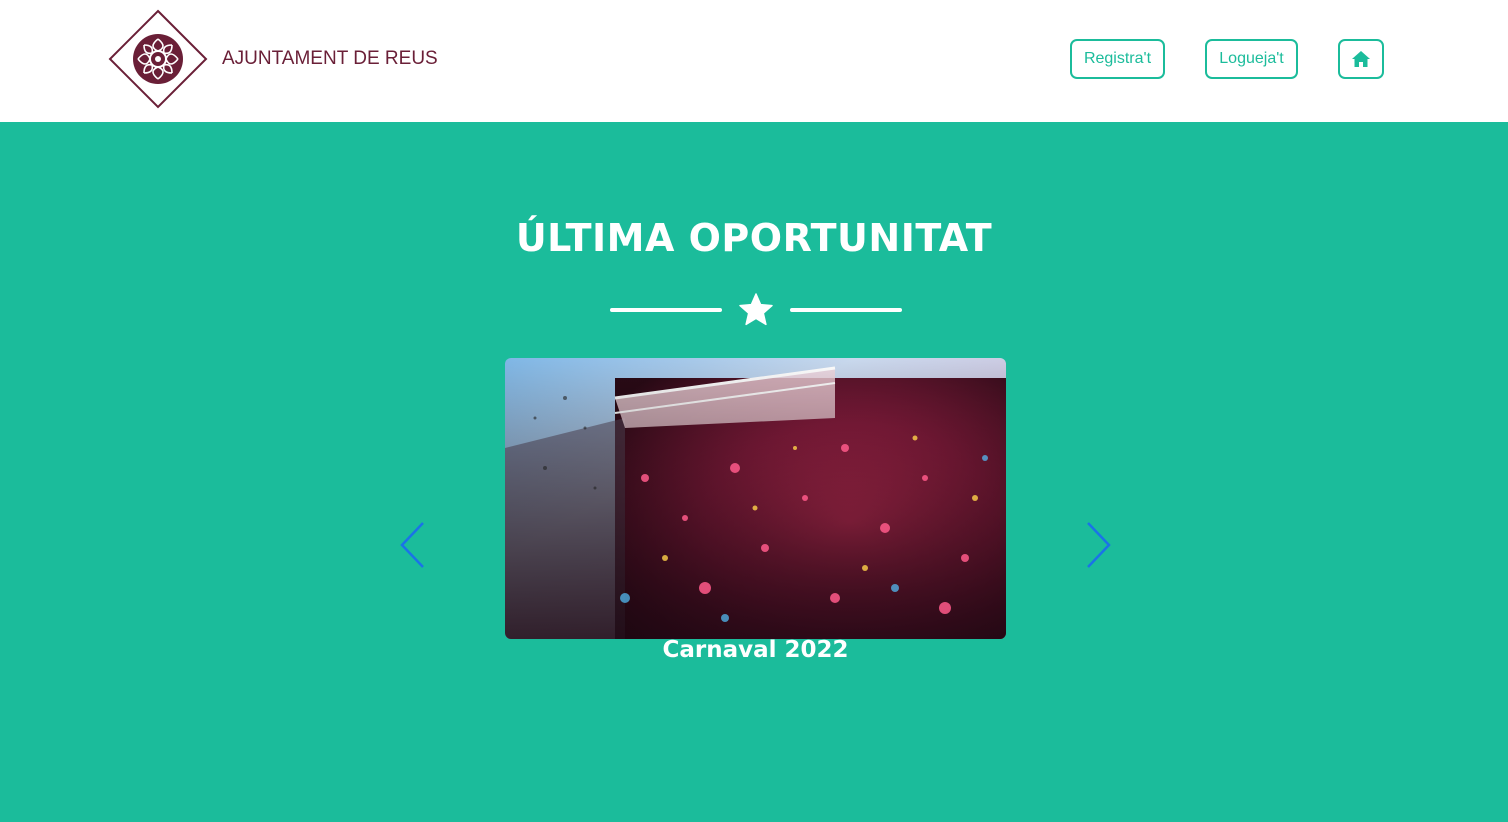  Describe the element at coordinates (846, 310) in the screenshot. I see `divider-line-right` at that location.